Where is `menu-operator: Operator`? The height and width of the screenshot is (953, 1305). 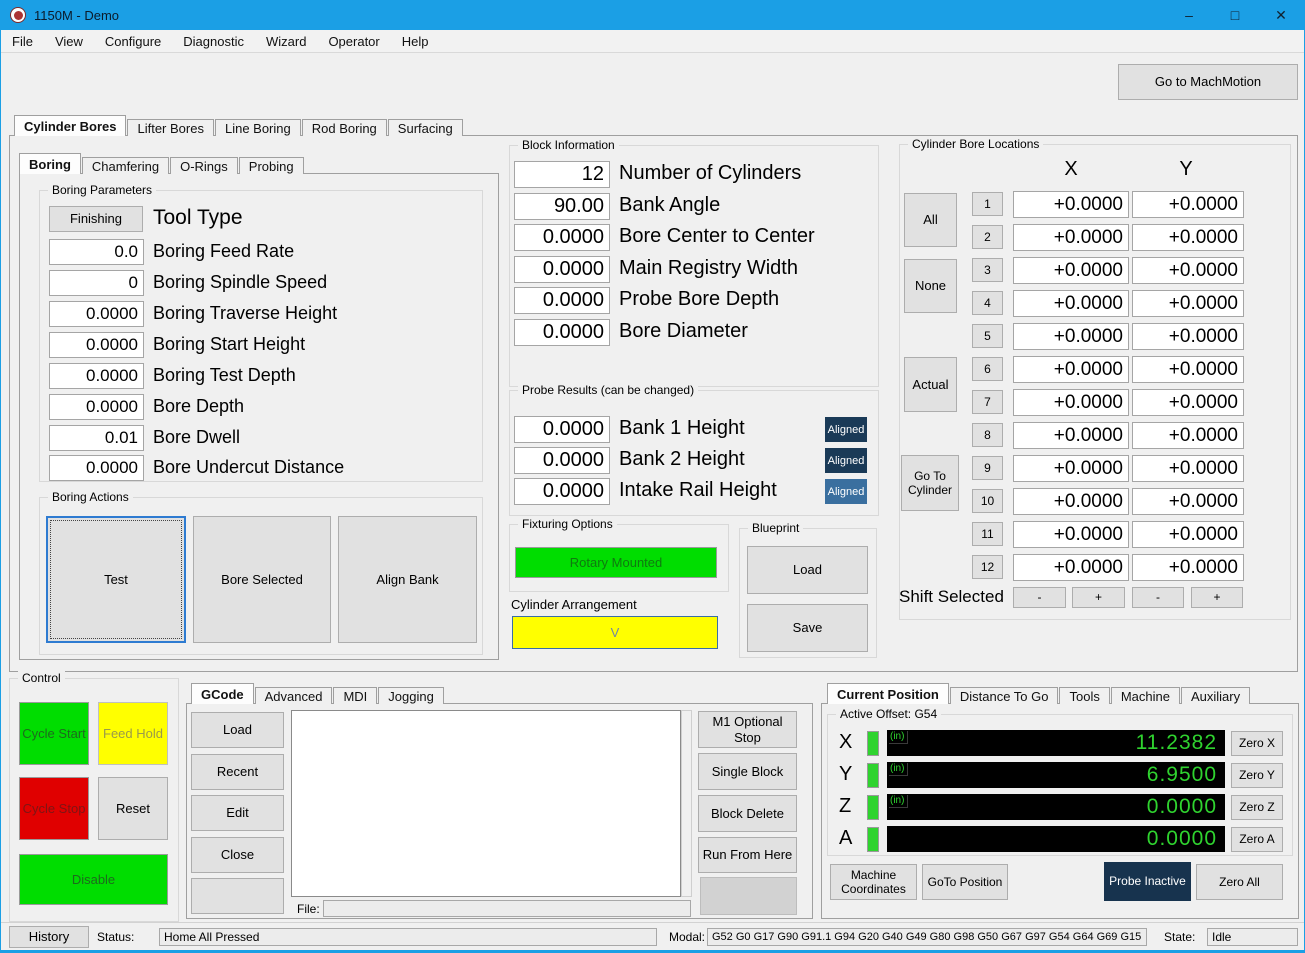
menu-operator: Operator is located at coordinates (353, 41).